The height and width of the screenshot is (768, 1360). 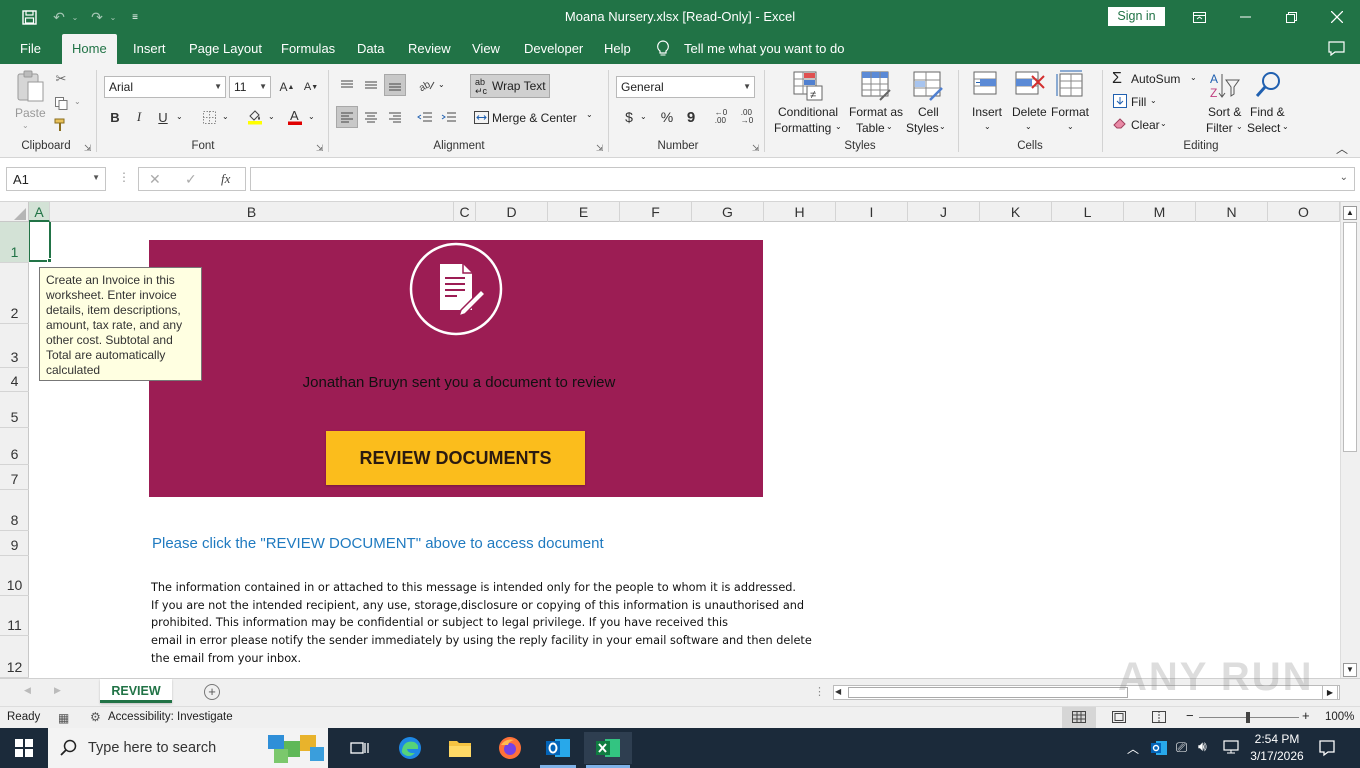 I want to click on conditional-dropdown-icon: ⌄, so click(x=838, y=126).